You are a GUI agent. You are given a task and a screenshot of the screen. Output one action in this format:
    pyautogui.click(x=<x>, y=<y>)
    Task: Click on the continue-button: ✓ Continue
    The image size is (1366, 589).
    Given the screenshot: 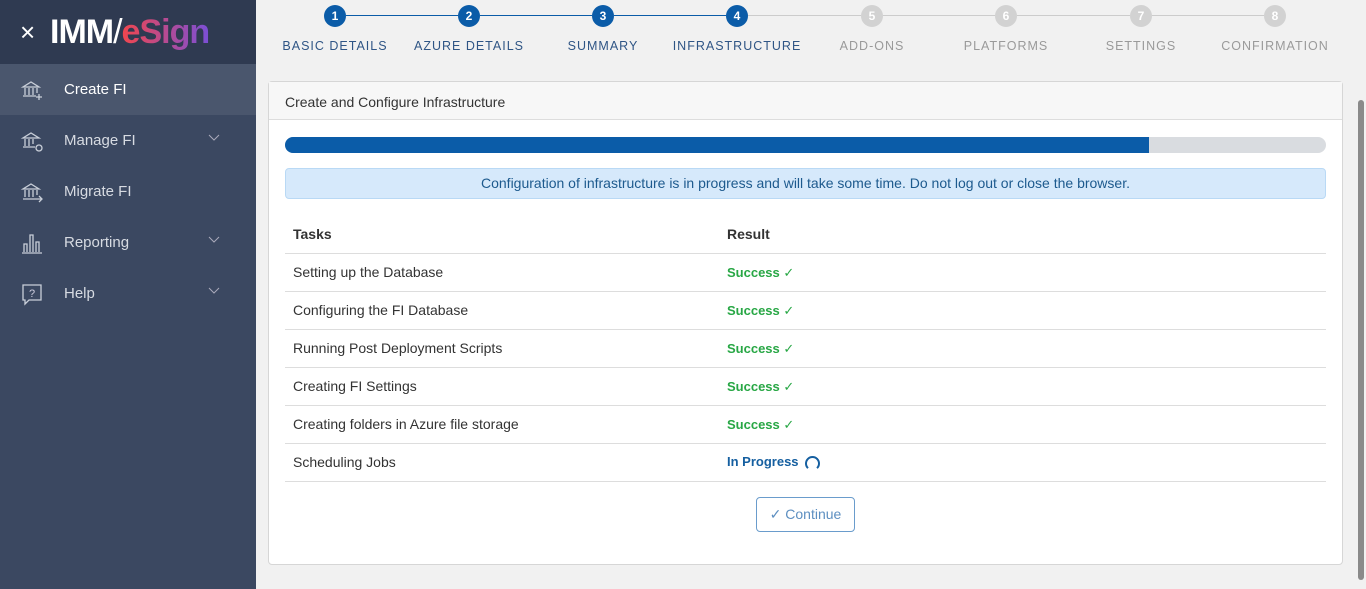 What is the action you would take?
    pyautogui.click(x=805, y=514)
    